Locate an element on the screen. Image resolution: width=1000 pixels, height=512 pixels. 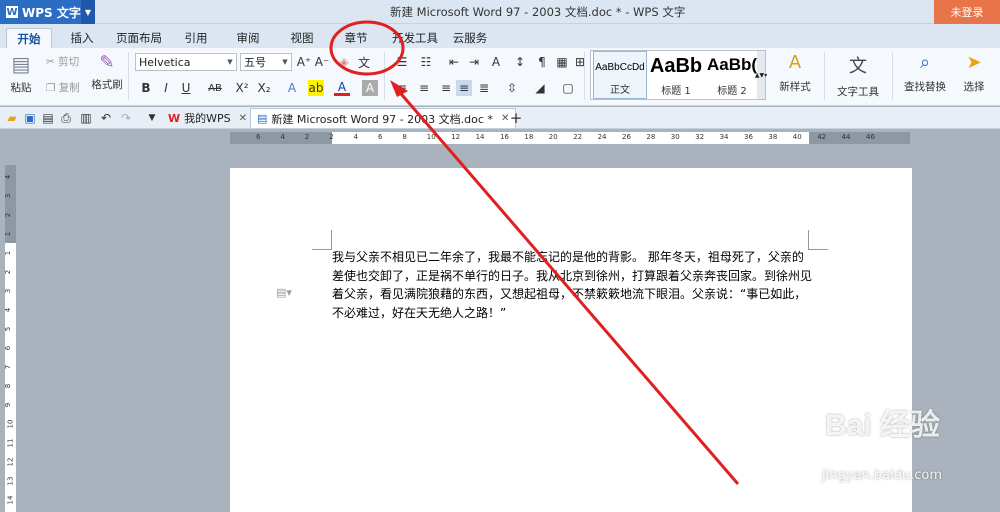
tab-section: 章节 is located at coordinates (356, 38).